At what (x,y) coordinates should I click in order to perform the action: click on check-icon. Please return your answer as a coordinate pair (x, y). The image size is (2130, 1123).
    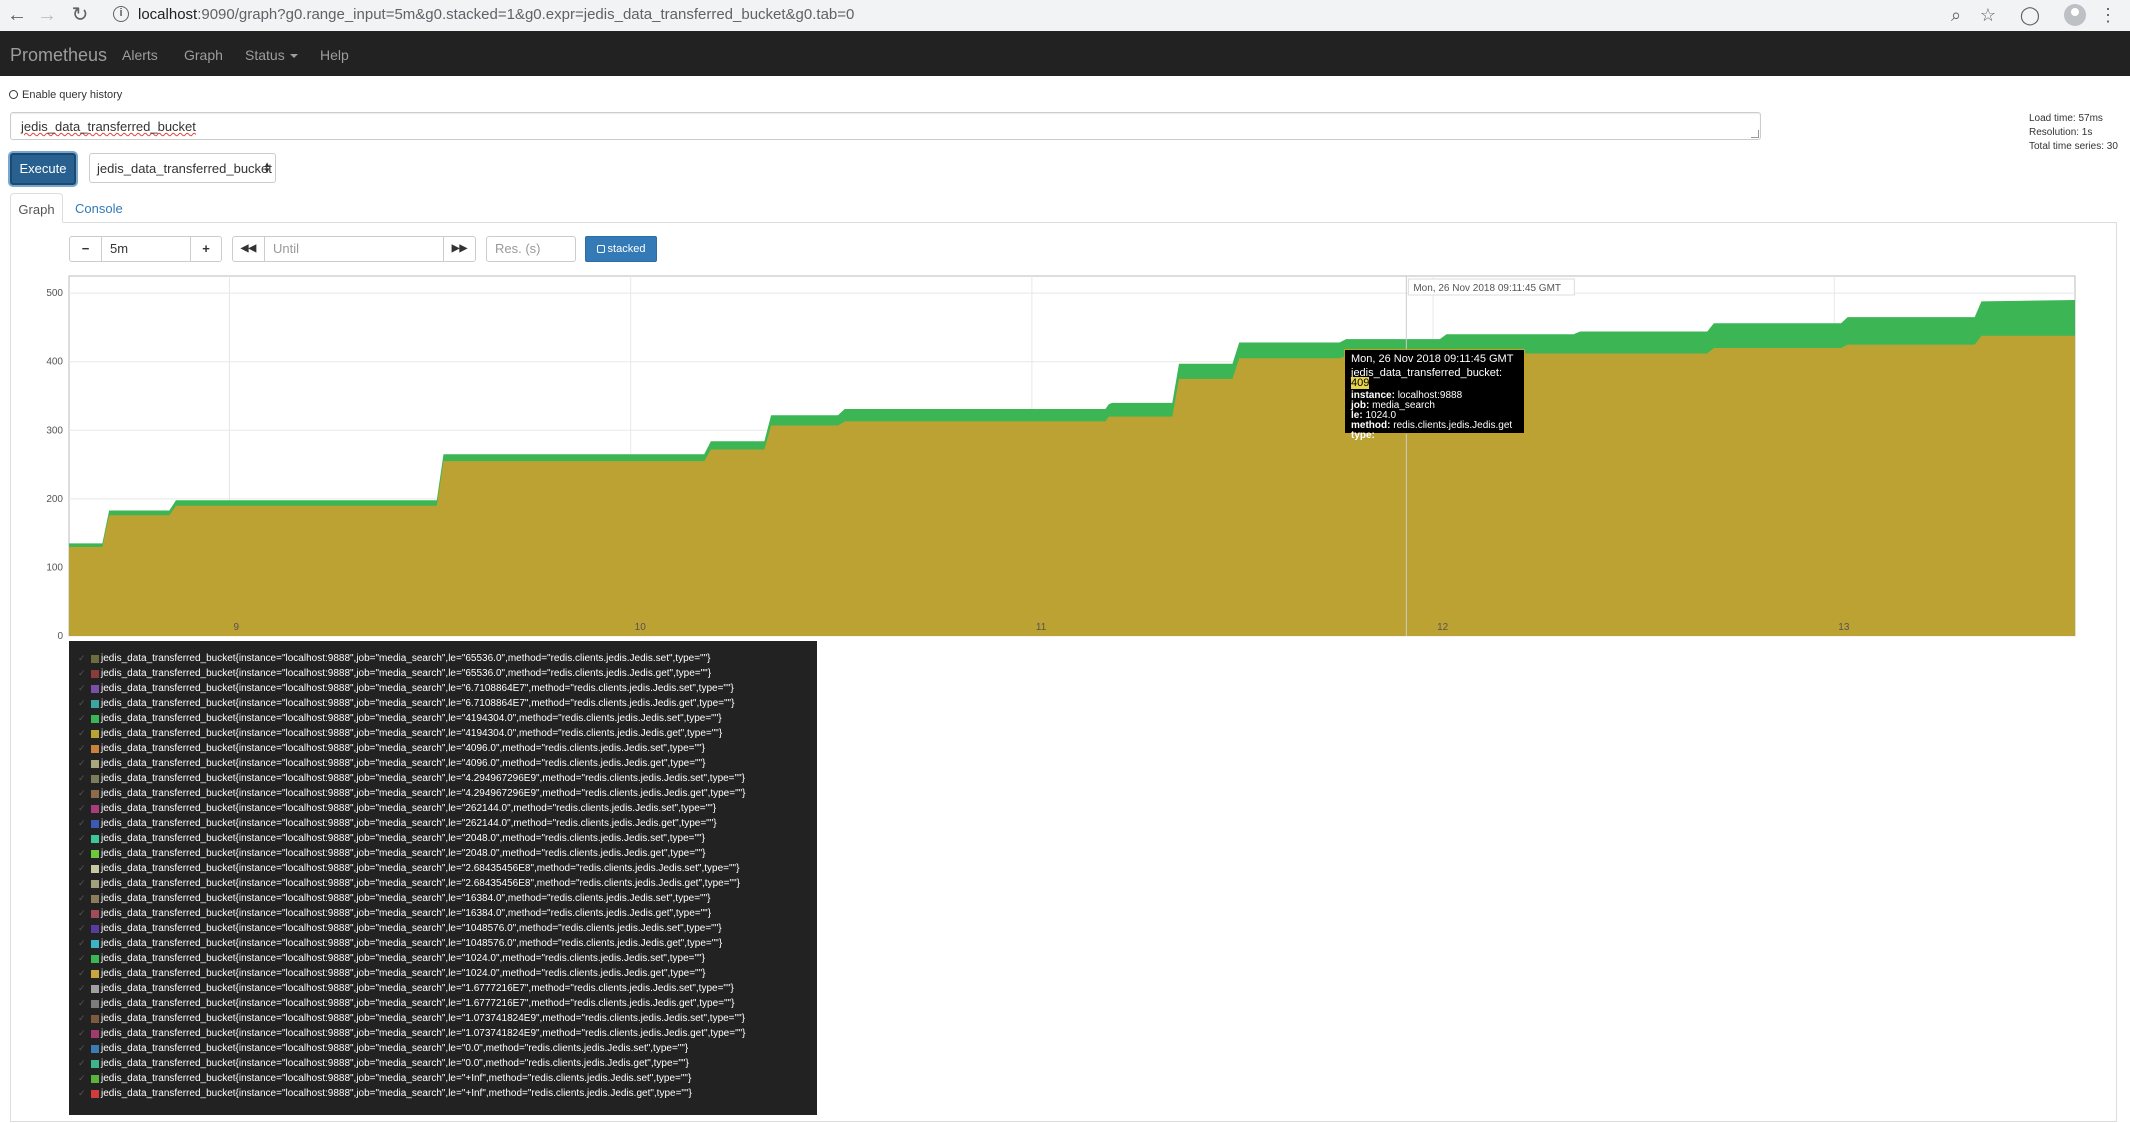
    Looking at the image, I should click on (600, 249).